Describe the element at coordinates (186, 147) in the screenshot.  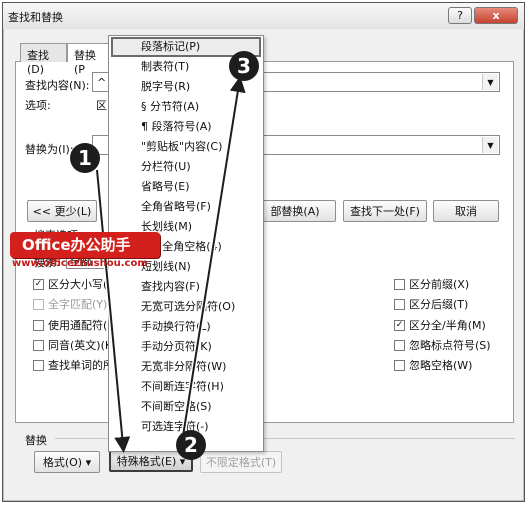
I see `menu-item-clipboard: "剪贴板"内容(C)` at that location.